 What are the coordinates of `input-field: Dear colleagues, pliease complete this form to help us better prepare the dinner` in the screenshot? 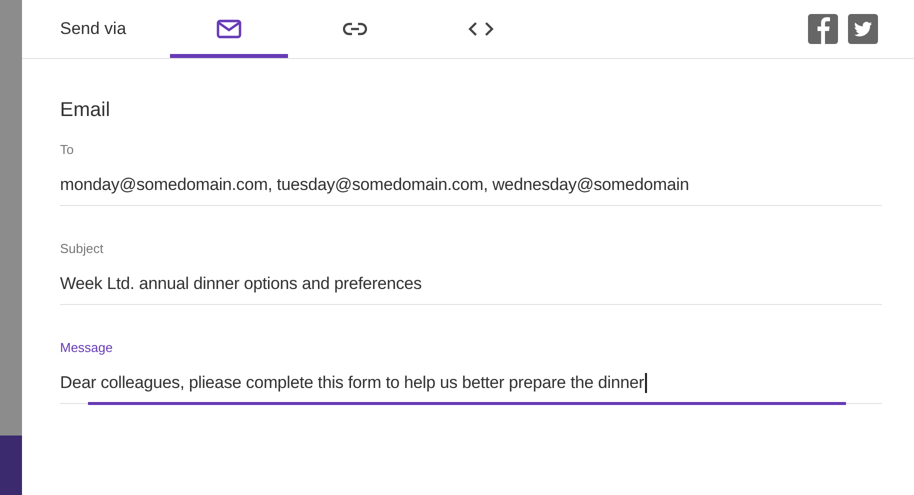 It's located at (471, 388).